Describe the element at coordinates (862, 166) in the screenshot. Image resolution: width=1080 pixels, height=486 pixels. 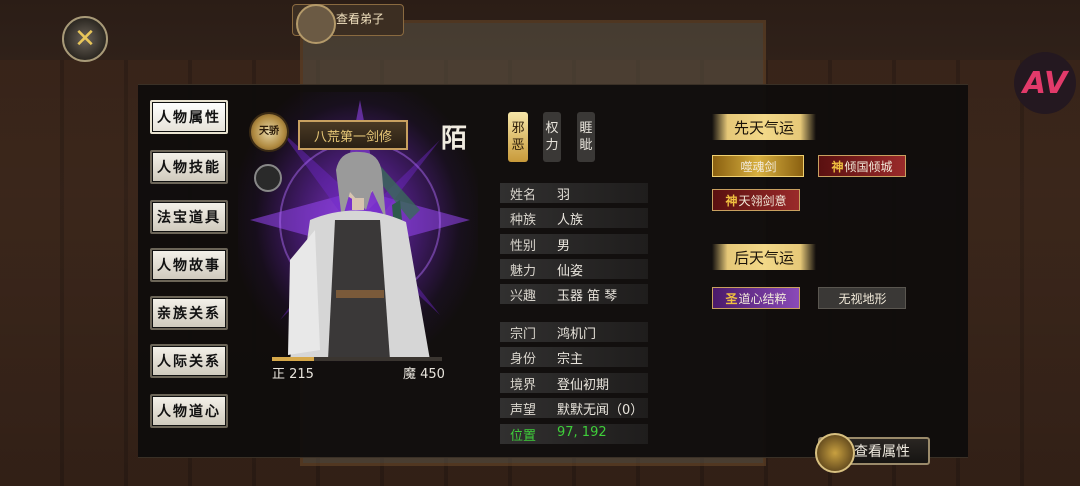
I see `innate-trait-2: 神倾国倾城` at that location.